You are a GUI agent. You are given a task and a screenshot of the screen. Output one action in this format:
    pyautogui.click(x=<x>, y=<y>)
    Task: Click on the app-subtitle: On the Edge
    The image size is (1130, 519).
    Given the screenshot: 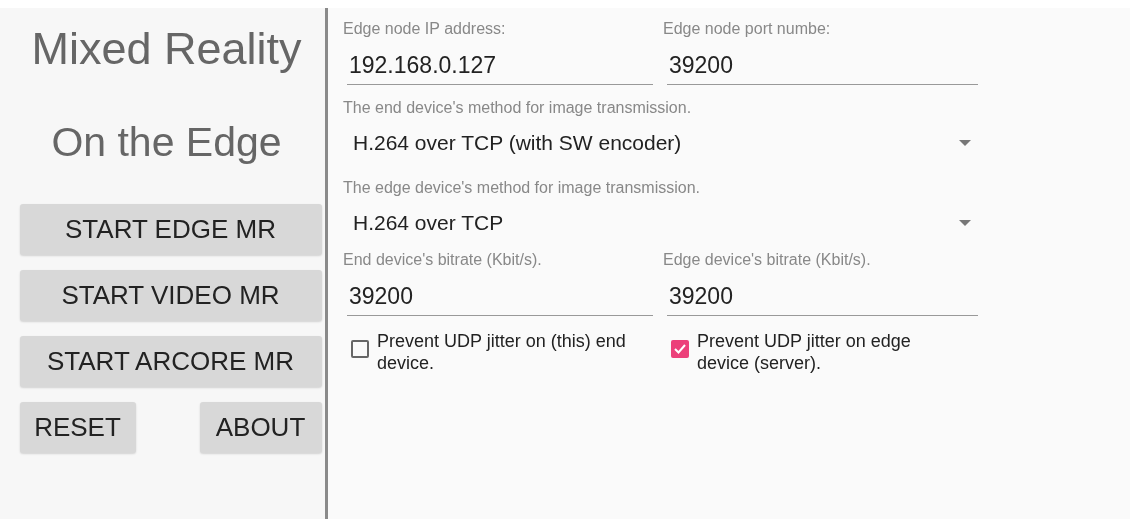 What is the action you would take?
    pyautogui.click(x=166, y=142)
    